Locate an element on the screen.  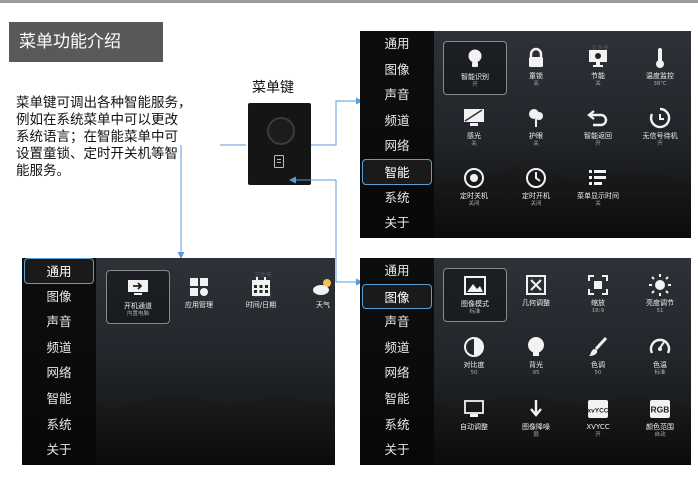
menu-tile: 开机通道 内置电脑 is located at coordinates (138, 297).